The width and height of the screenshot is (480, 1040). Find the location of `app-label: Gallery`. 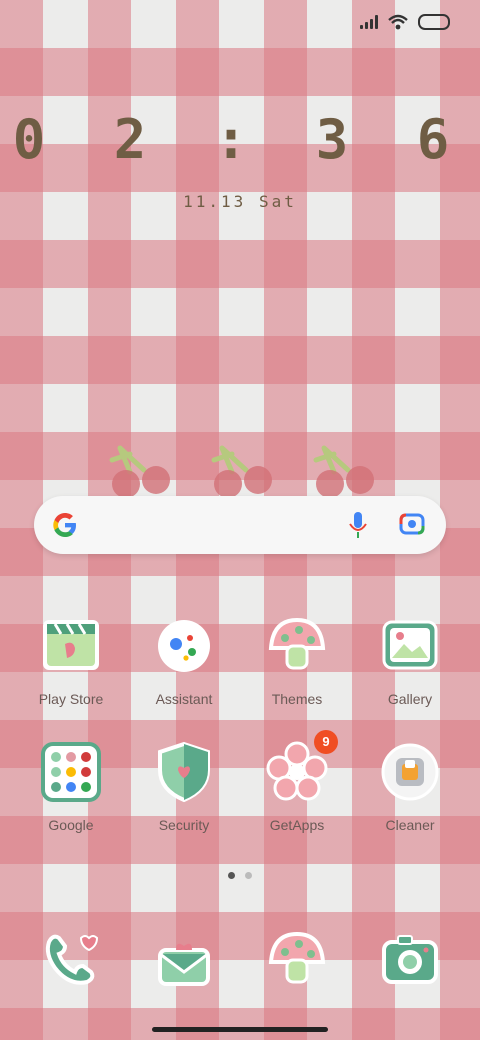

app-label: Gallery is located at coordinates (410, 699).